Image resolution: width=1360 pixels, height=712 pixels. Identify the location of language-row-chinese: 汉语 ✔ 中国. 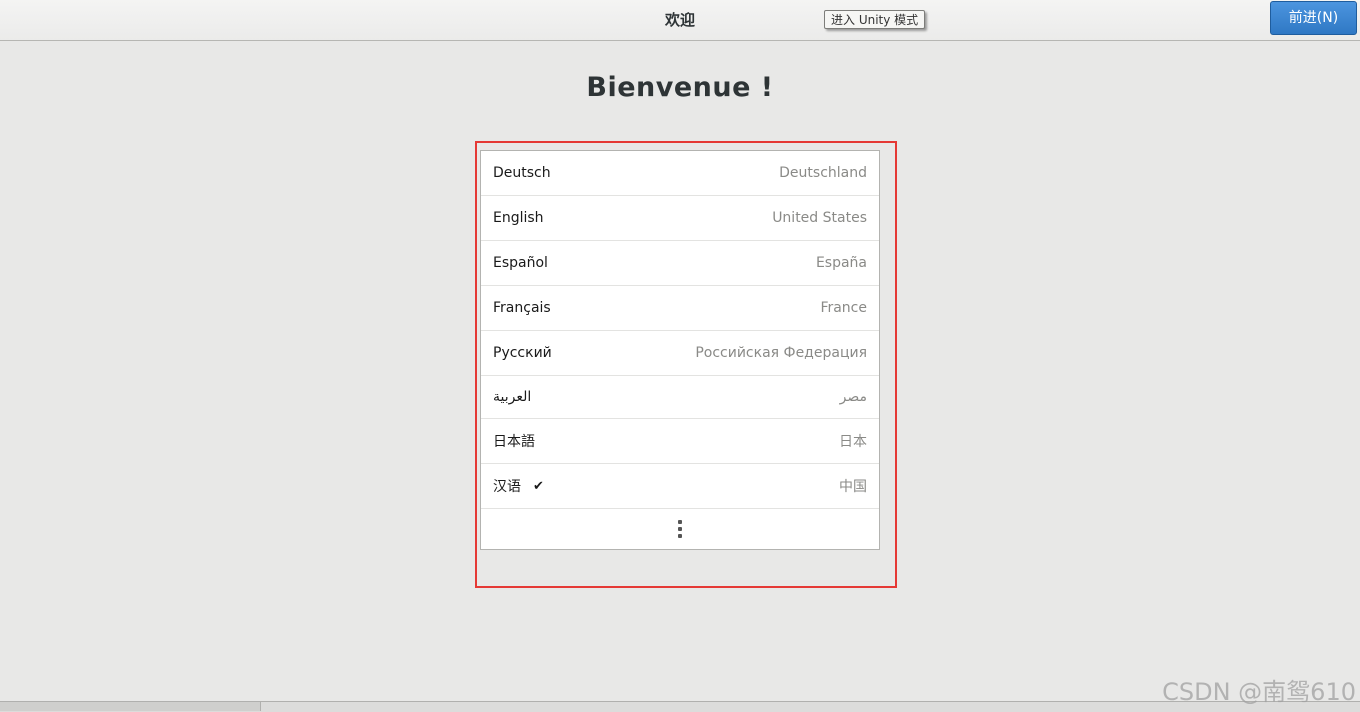
(680, 486).